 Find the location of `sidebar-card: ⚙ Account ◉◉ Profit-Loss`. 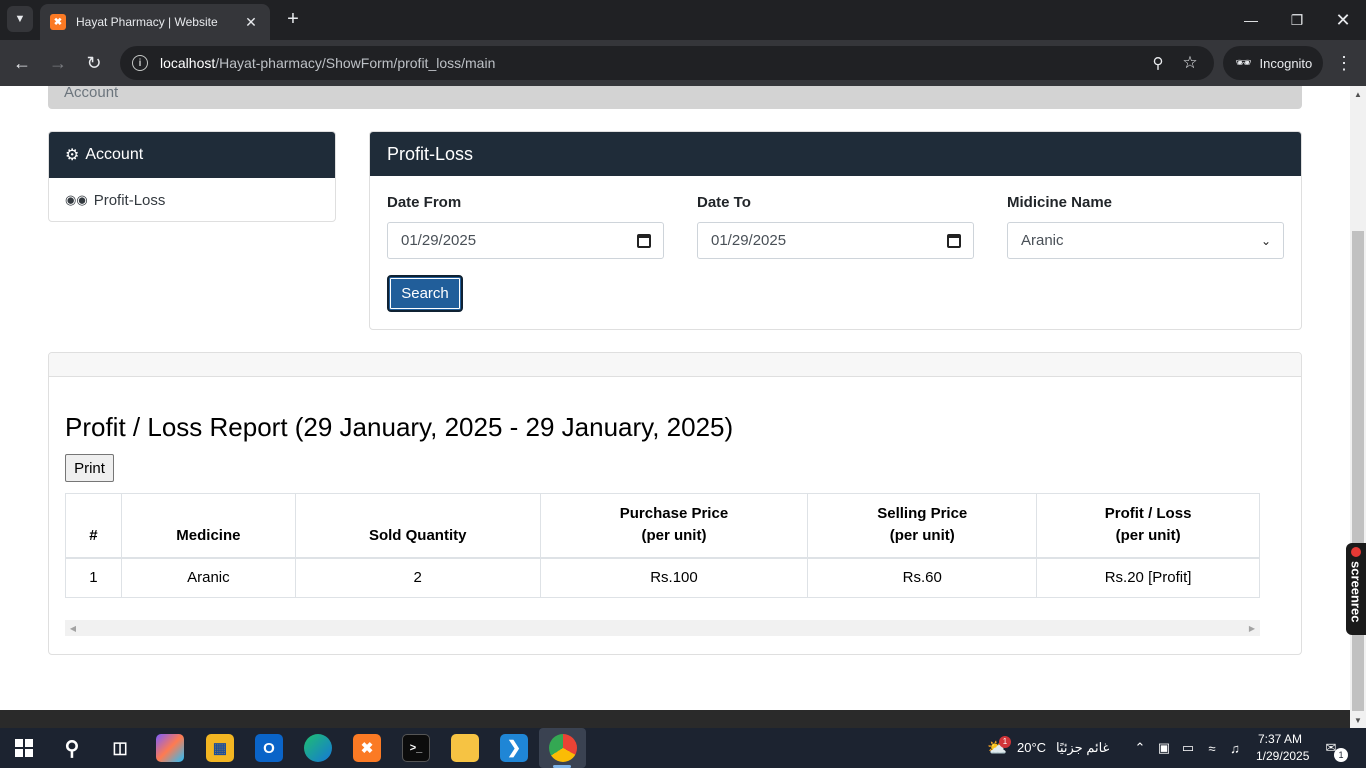

sidebar-card: ⚙ Account ◉◉ Profit-Loss is located at coordinates (192, 176).